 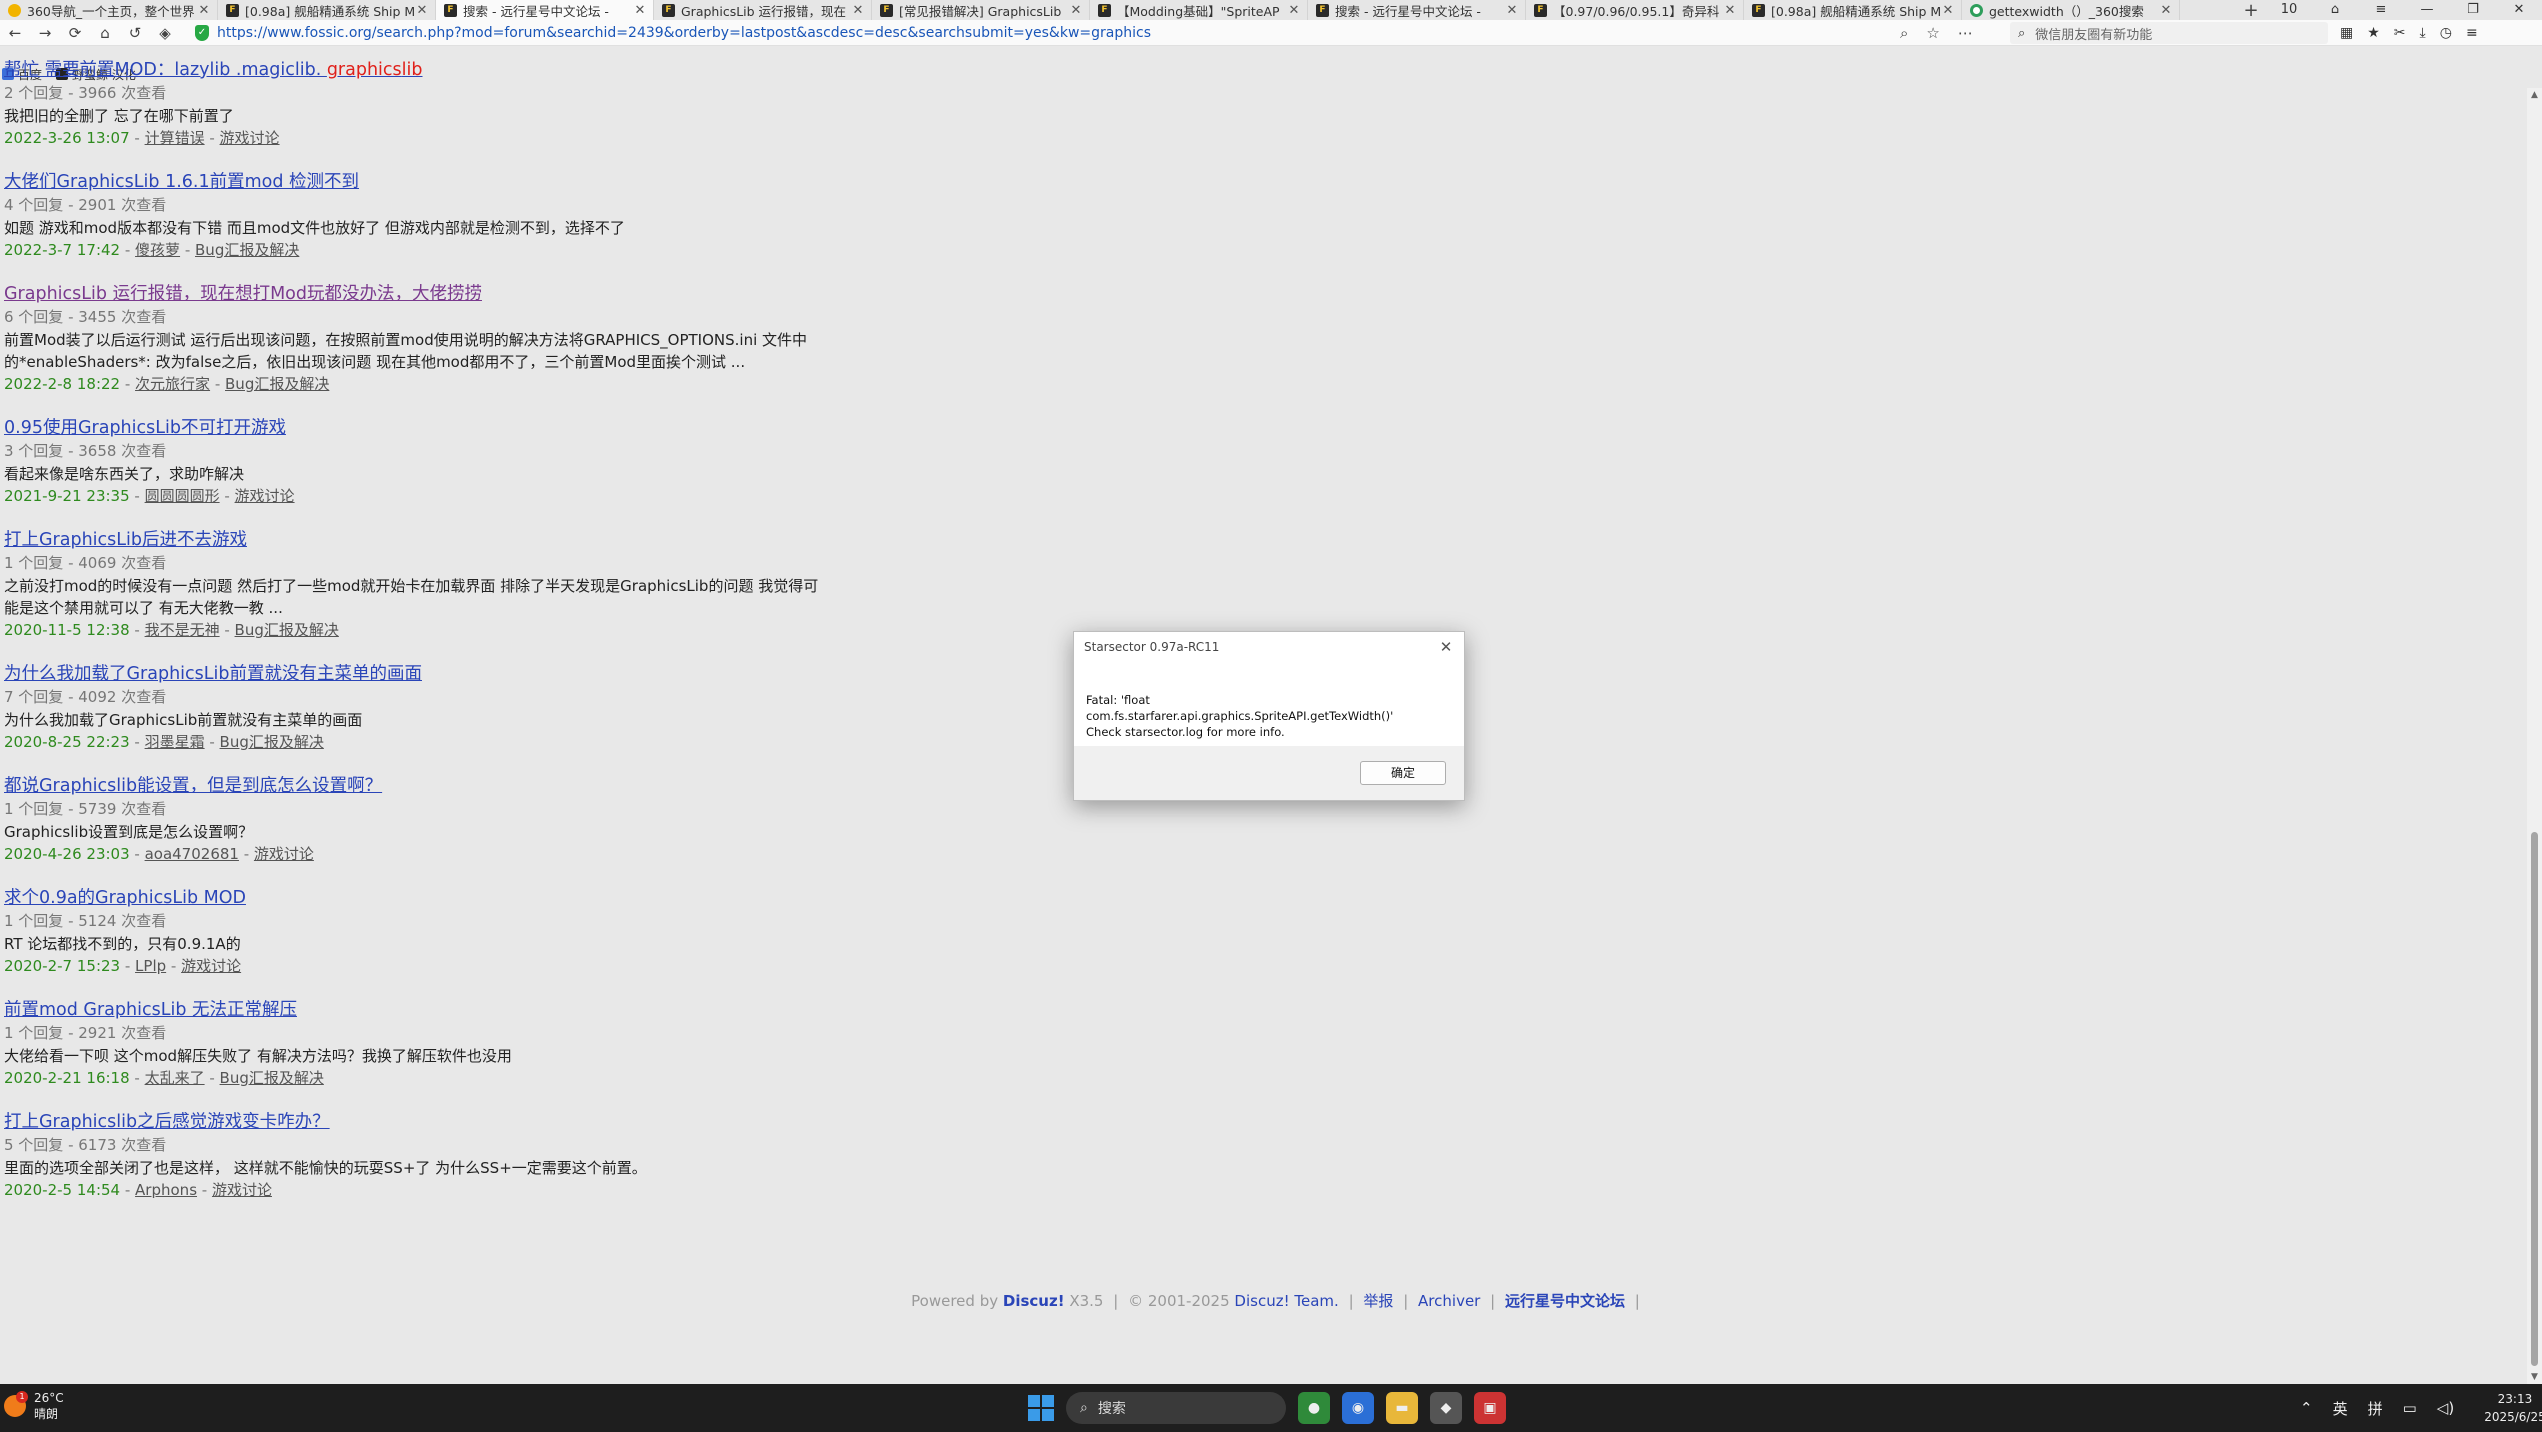 I want to click on forward-button: →, so click(x=45, y=33).